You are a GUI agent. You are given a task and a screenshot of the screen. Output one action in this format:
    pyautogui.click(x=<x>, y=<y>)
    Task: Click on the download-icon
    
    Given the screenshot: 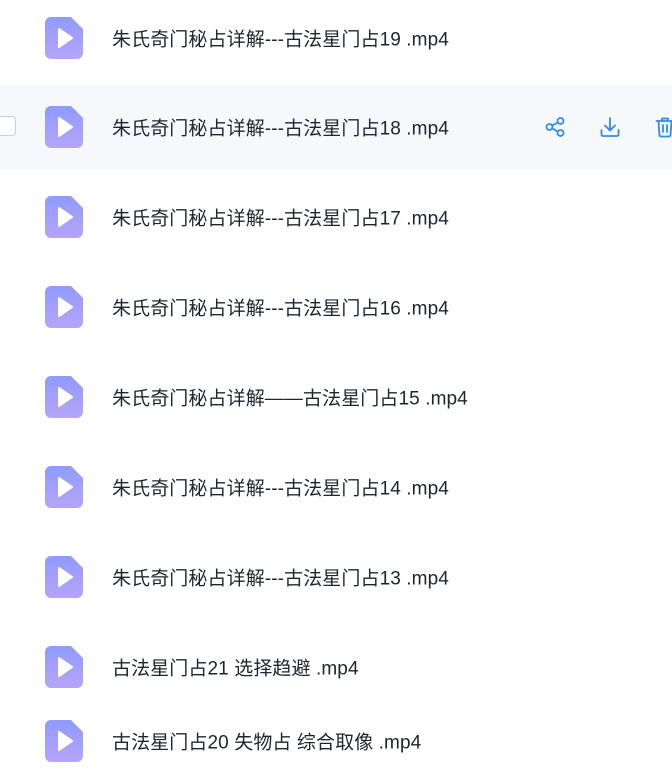 What is the action you would take?
    pyautogui.click(x=610, y=127)
    